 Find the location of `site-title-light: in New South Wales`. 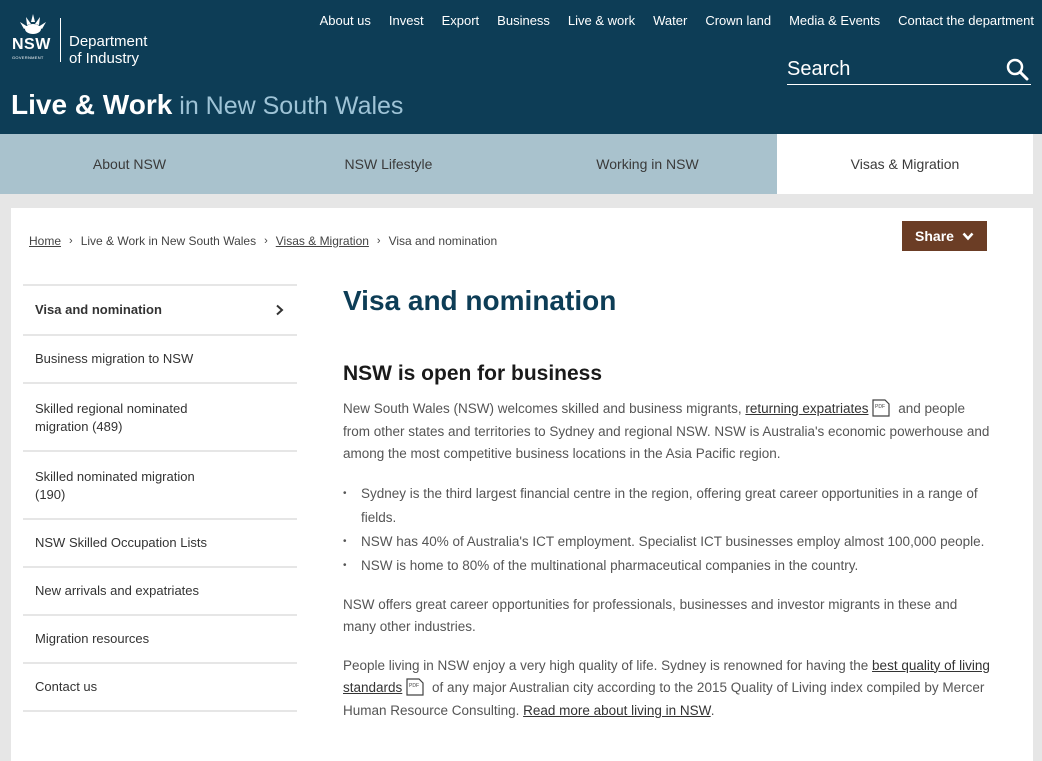

site-title-light: in New South Wales is located at coordinates (288, 106).